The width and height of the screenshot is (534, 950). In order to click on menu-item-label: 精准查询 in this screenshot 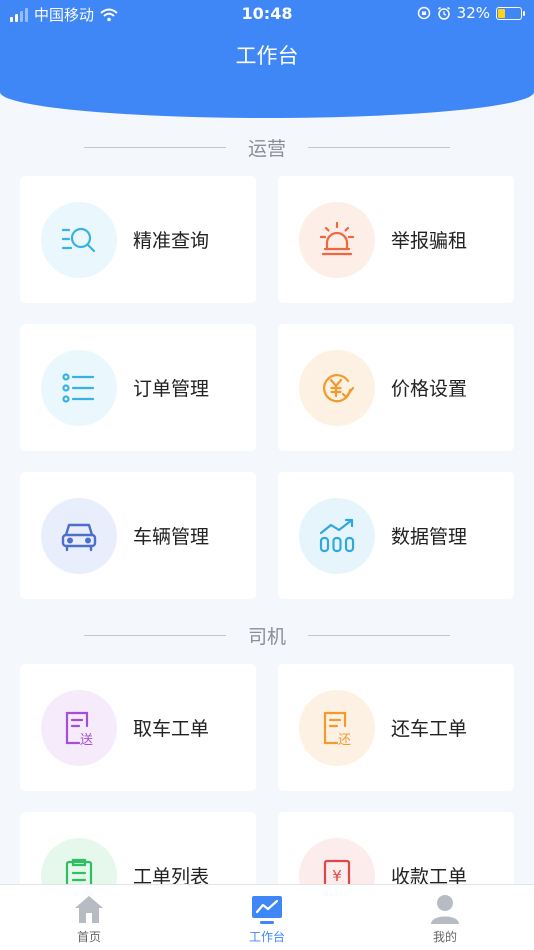, I will do `click(171, 241)`.